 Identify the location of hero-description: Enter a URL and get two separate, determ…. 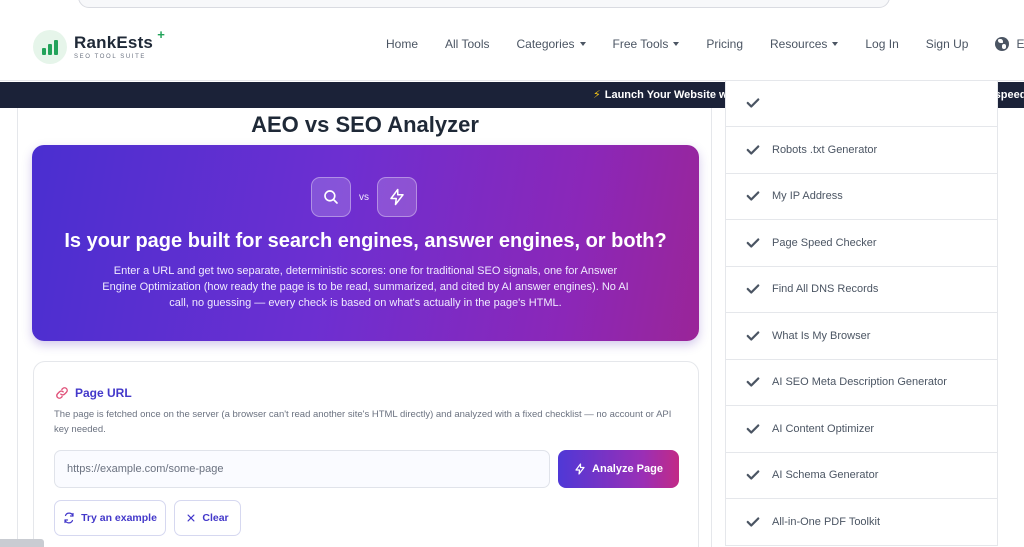
(365, 287).